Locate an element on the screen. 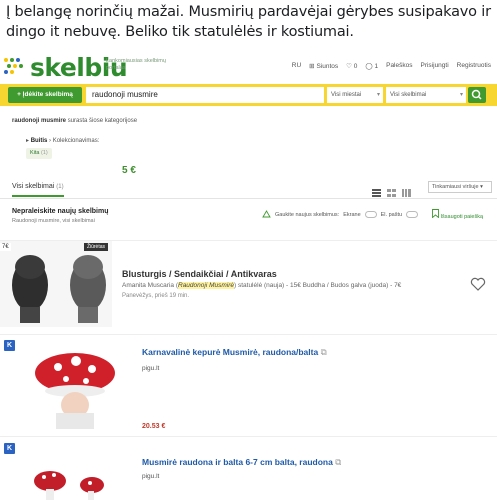  tabs-row: Visi skelbimai (1) Tinkamiausi viršuje ▾ is located at coordinates (248, 188).